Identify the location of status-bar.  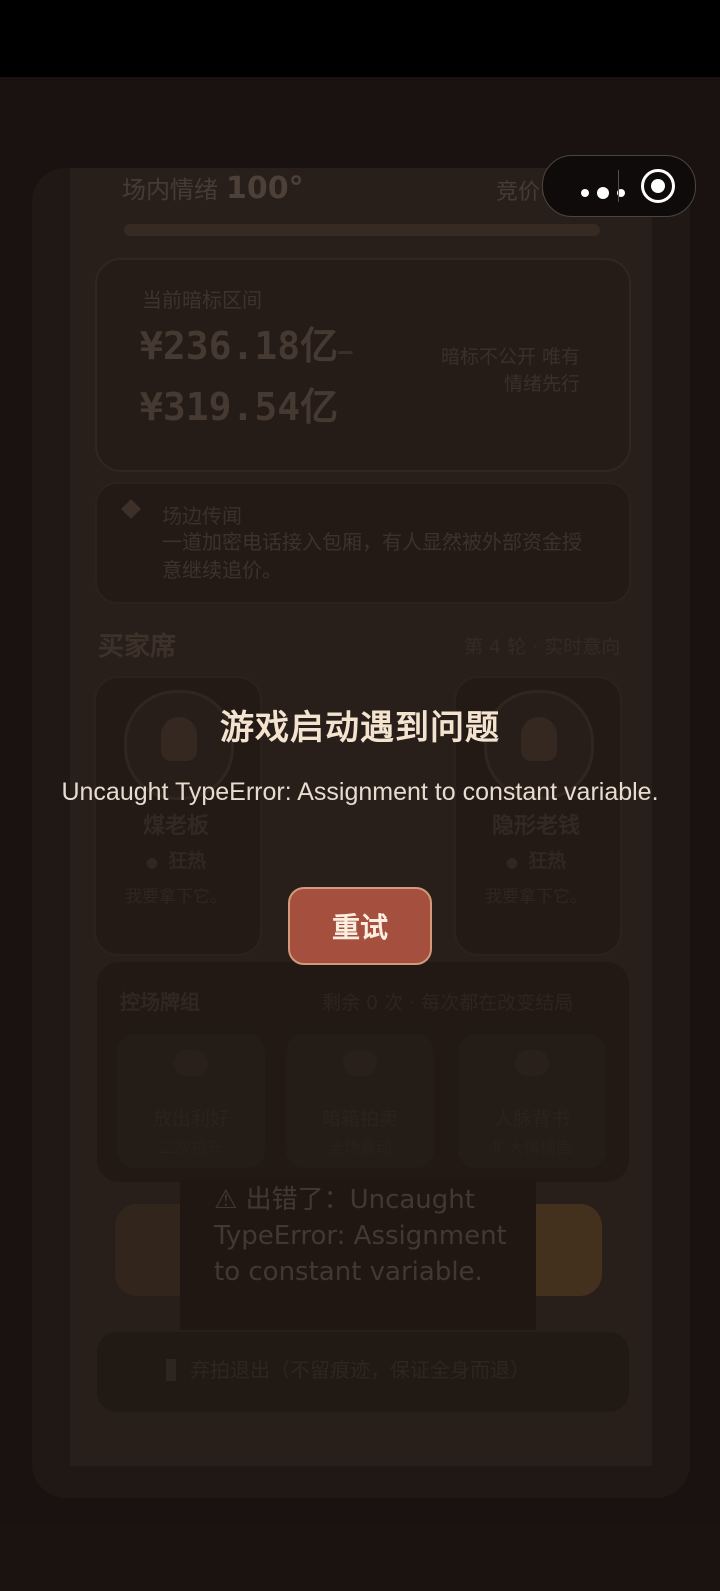
(360, 38).